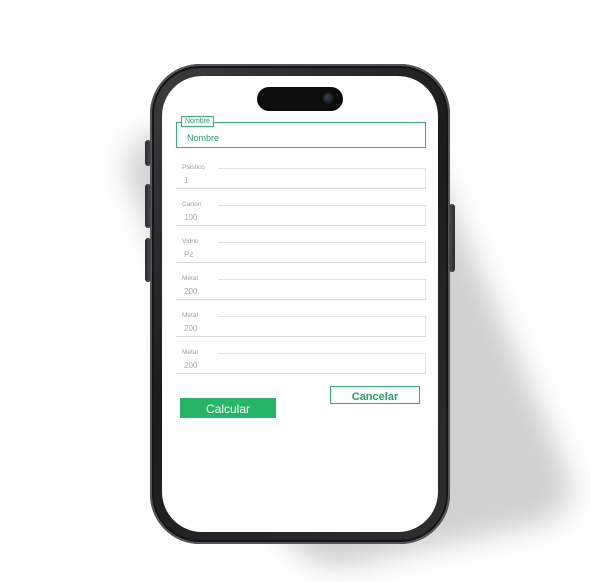  What do you see at coordinates (195, 167) in the screenshot?
I see `field-label: Plastico` at bounding box center [195, 167].